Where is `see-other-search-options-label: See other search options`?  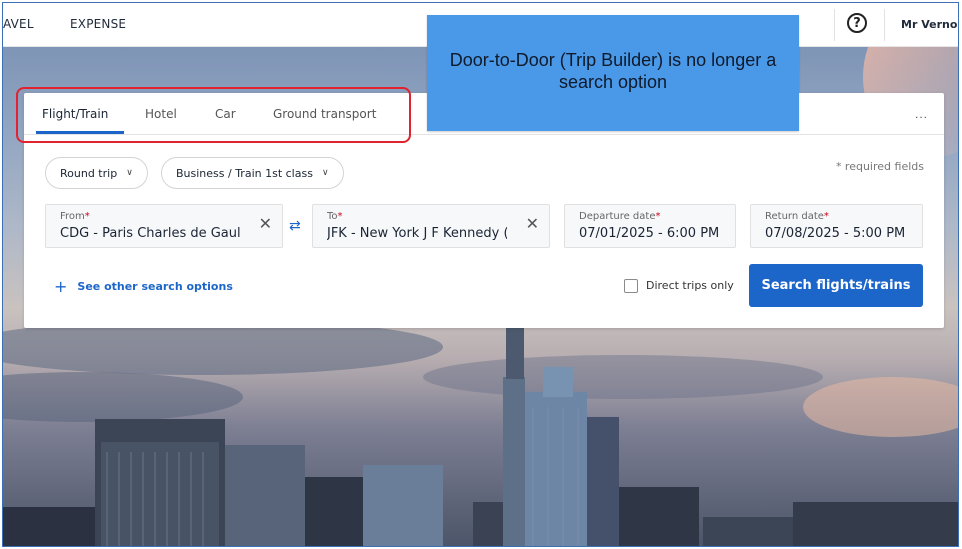
see-other-search-options-label: See other search options is located at coordinates (155, 286).